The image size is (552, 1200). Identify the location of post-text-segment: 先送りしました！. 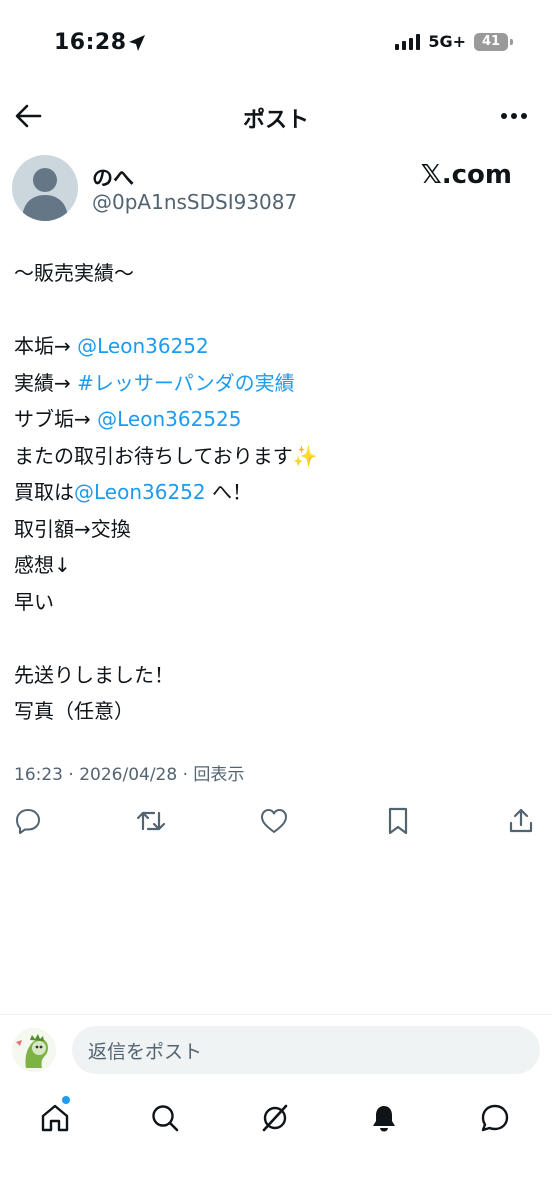
(94, 674).